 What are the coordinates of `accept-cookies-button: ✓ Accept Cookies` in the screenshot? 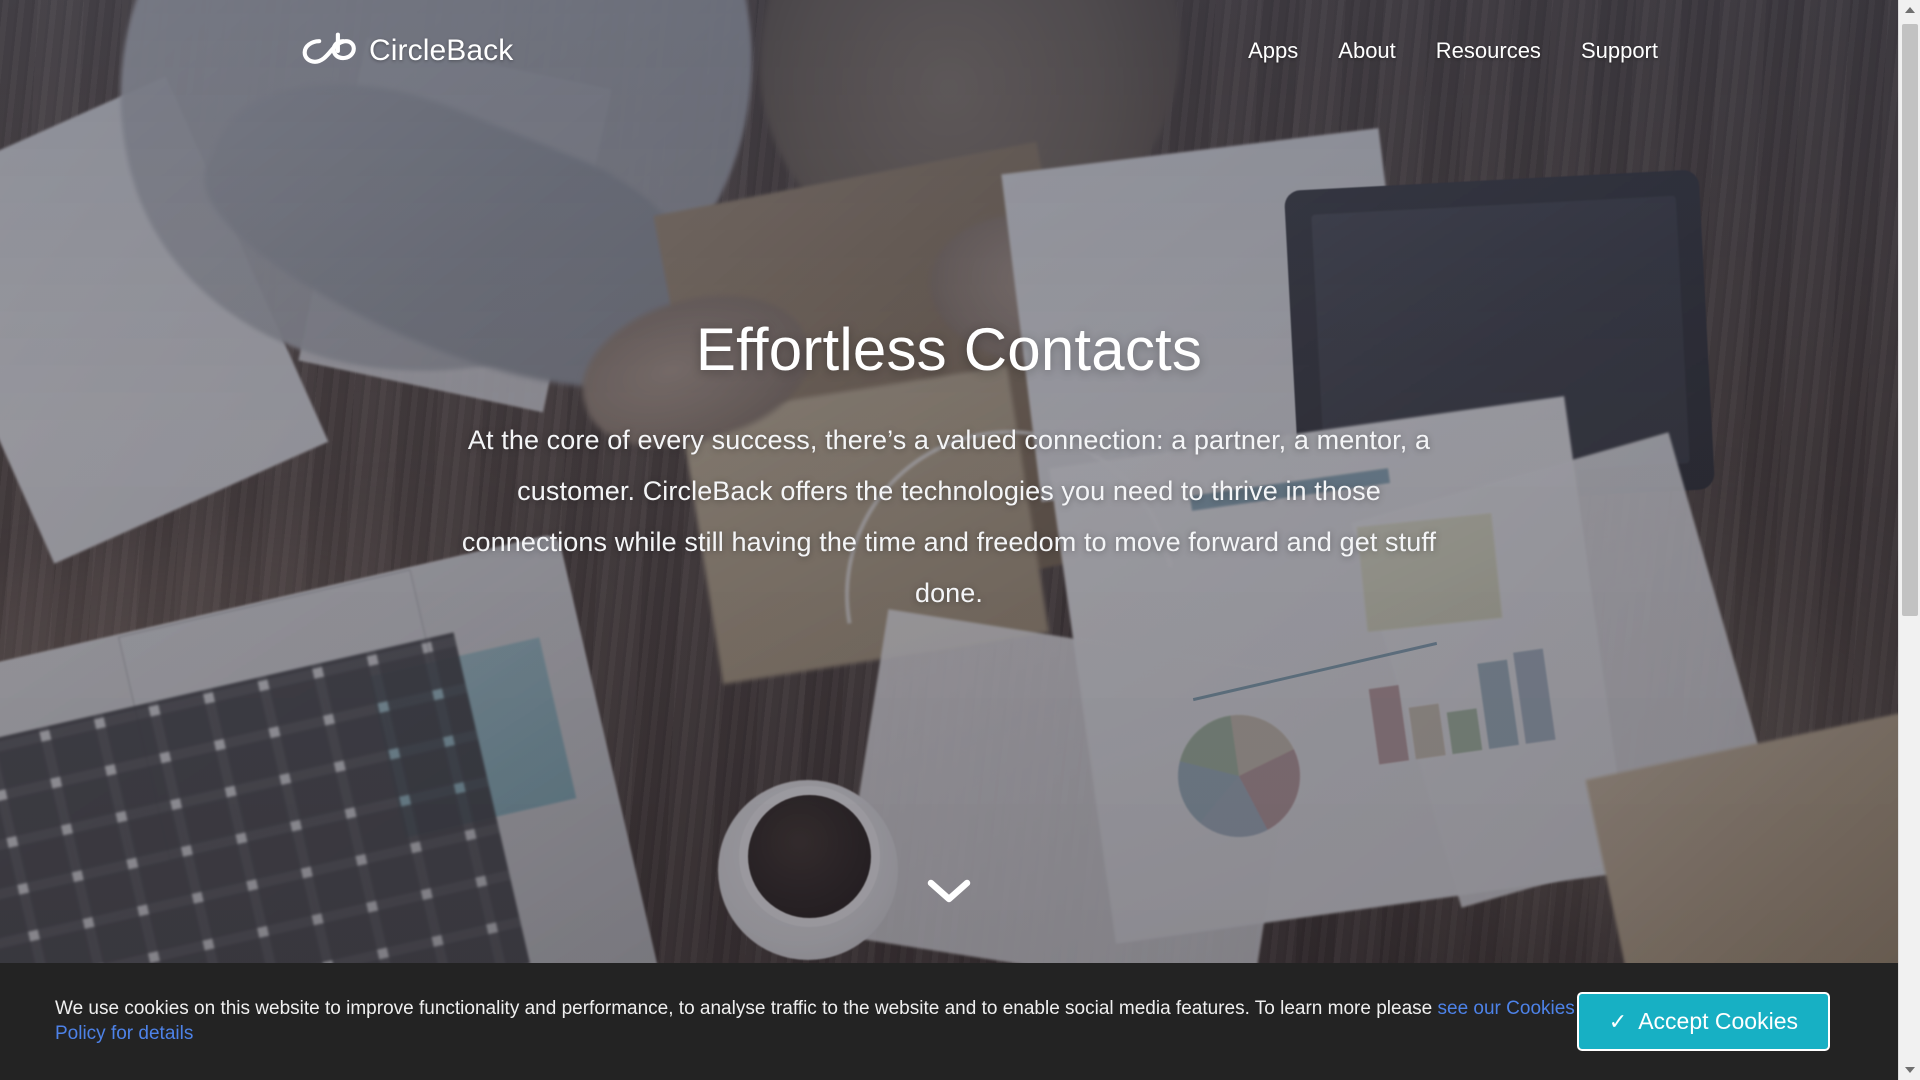 It's located at (1703, 1021).